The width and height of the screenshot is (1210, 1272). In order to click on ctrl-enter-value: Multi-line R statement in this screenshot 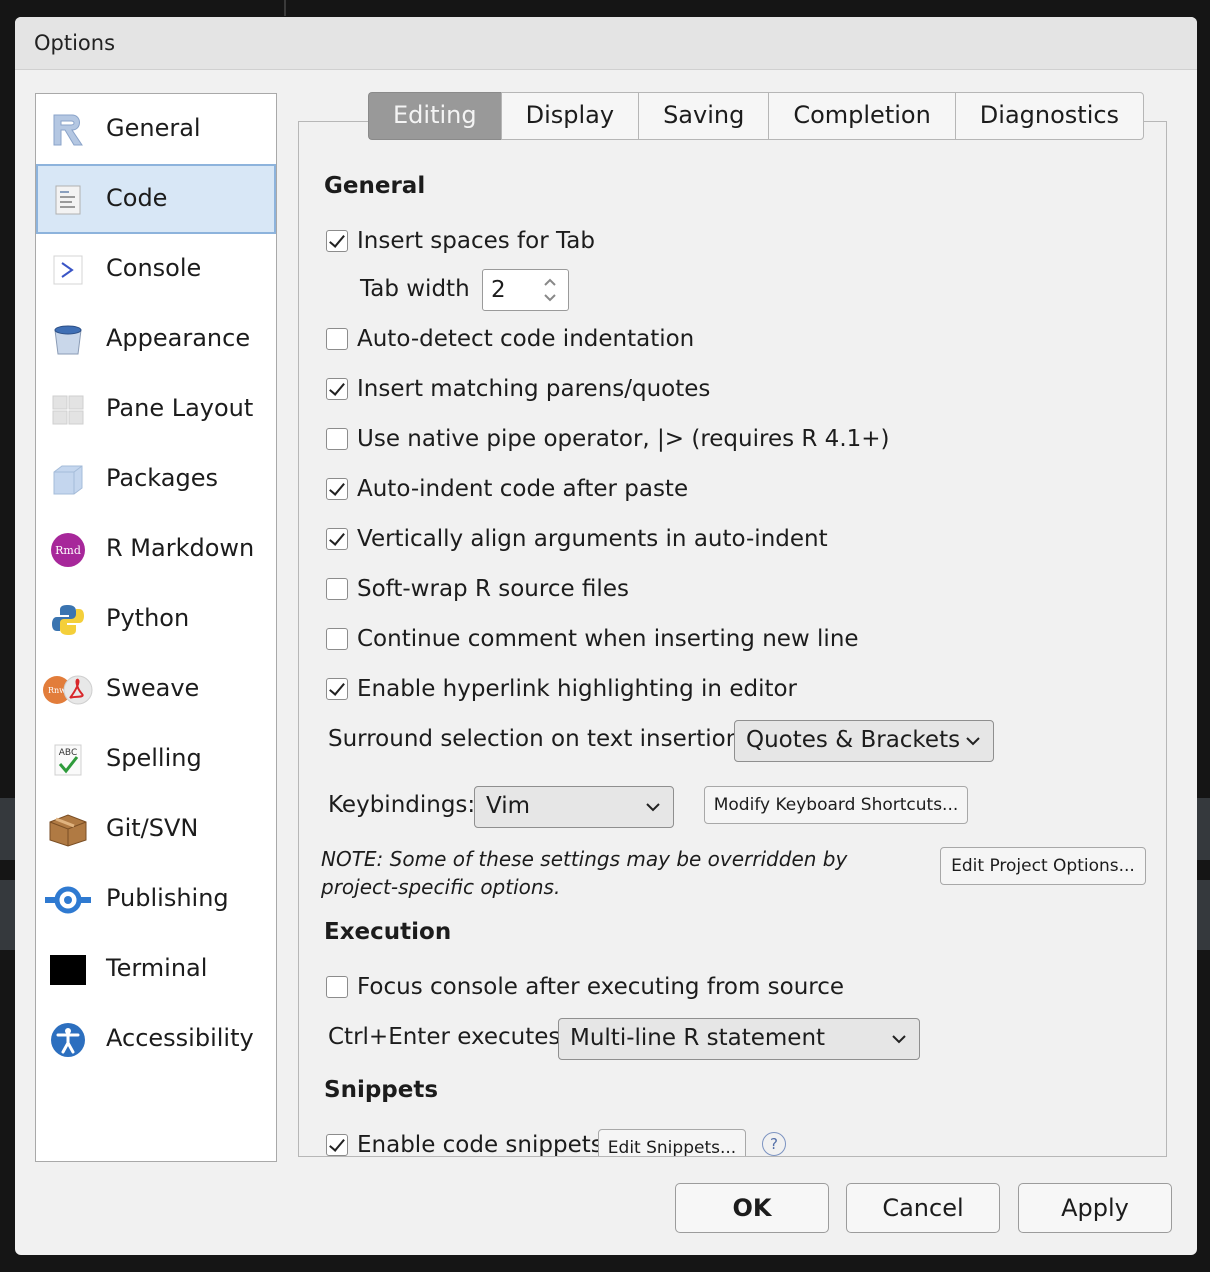, I will do `click(698, 1038)`.